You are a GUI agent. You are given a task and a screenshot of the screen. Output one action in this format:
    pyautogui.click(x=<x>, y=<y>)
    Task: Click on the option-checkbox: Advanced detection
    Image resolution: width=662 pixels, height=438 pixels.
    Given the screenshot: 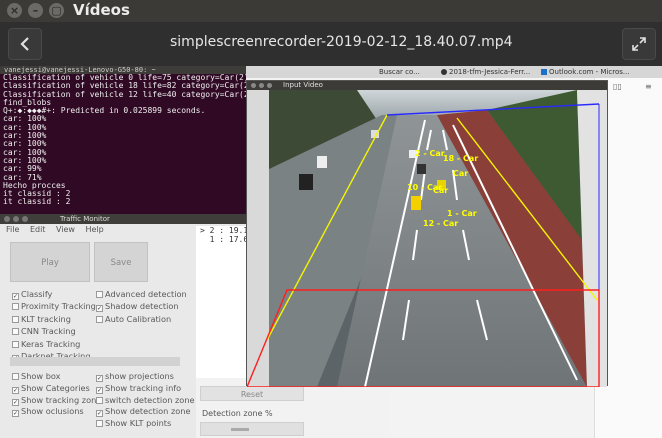 What is the action you would take?
    pyautogui.click(x=141, y=294)
    